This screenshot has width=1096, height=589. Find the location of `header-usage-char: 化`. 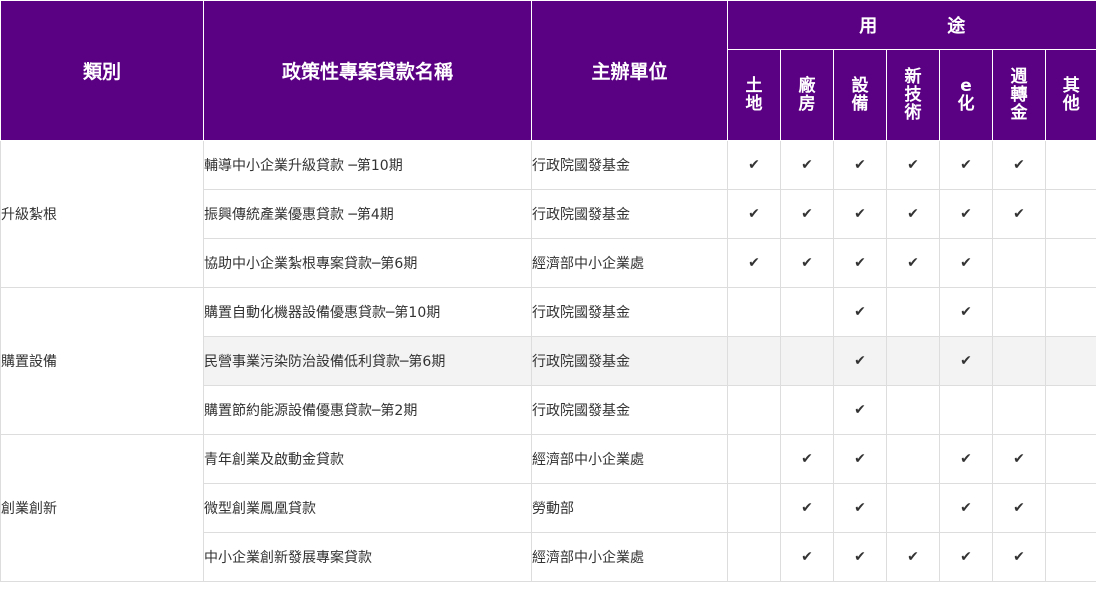

header-usage-char: 化 is located at coordinates (966, 104).